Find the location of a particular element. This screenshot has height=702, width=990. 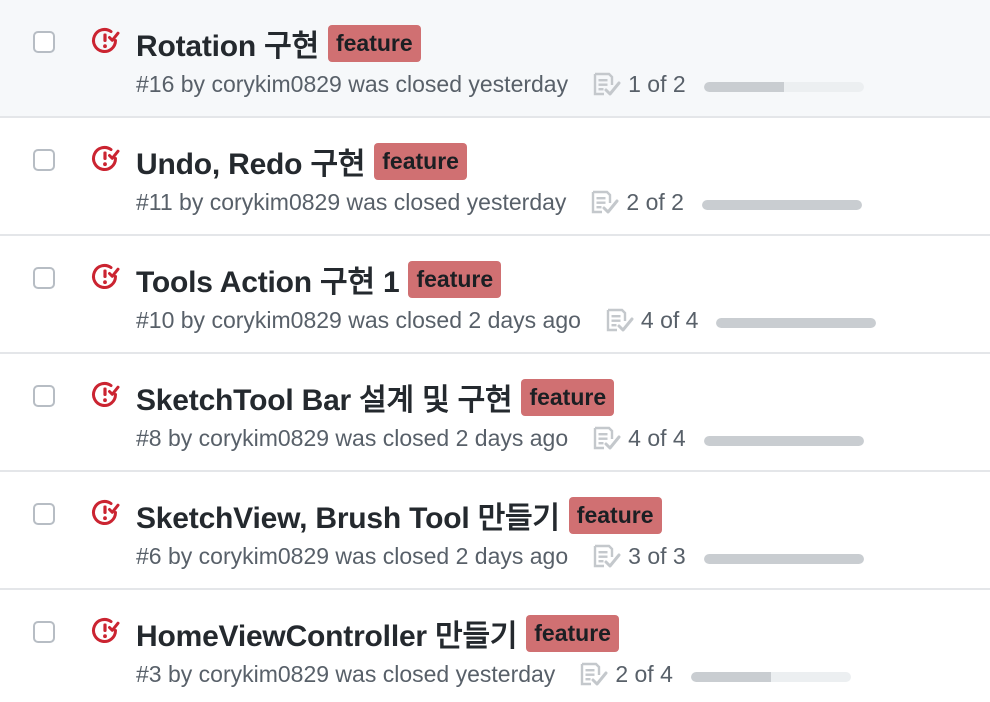

issue-title: SketchTool Bar 설계 및 구현 is located at coordinates (324, 397).